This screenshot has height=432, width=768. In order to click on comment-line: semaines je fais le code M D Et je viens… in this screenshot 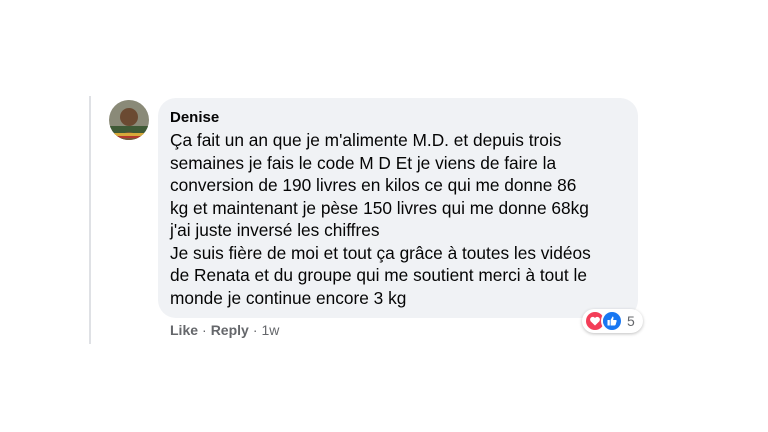, I will do `click(363, 162)`.